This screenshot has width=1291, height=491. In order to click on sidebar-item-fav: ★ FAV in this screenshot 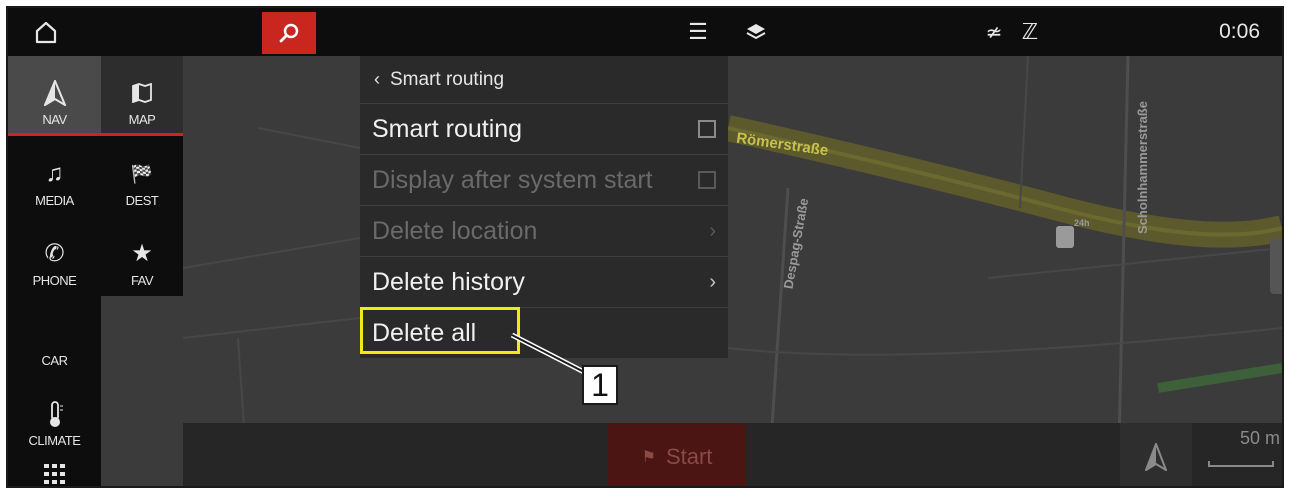, I will do `click(142, 256)`.